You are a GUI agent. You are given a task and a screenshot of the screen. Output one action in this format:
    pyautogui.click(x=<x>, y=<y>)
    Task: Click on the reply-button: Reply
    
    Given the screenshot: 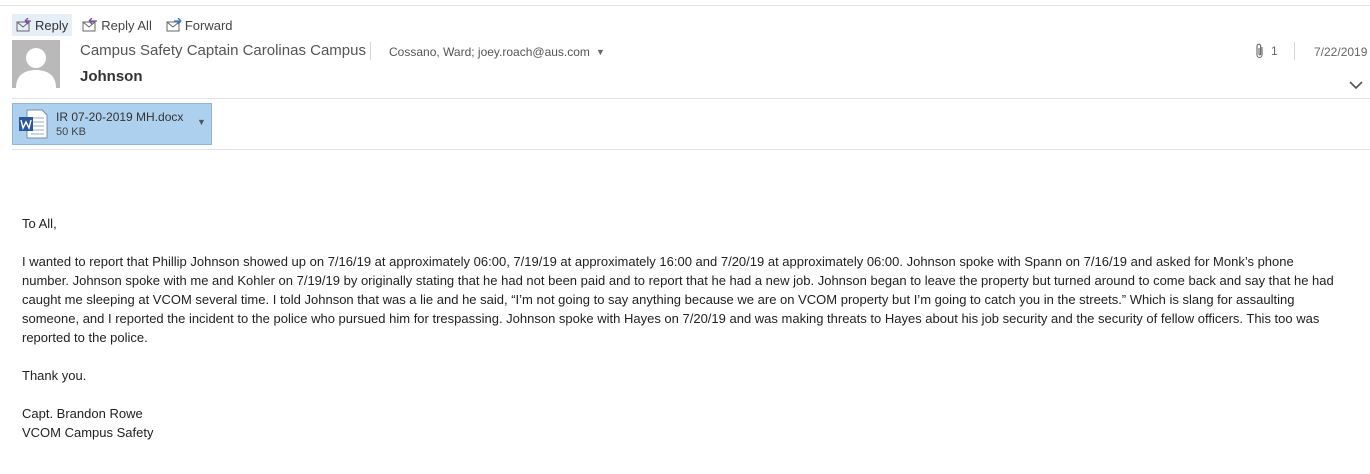 What is the action you would take?
    pyautogui.click(x=42, y=25)
    